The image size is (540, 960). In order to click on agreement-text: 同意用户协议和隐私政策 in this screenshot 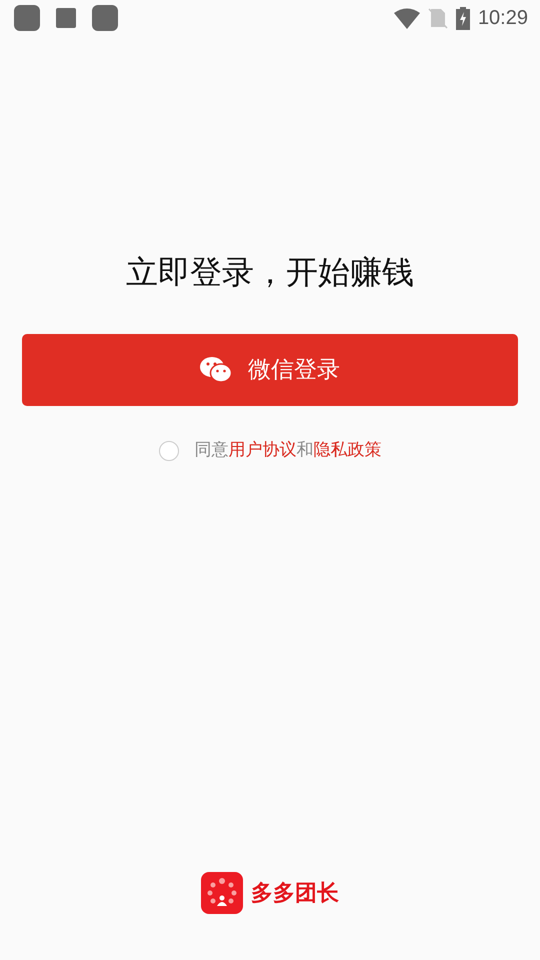, I will do `click(288, 450)`.